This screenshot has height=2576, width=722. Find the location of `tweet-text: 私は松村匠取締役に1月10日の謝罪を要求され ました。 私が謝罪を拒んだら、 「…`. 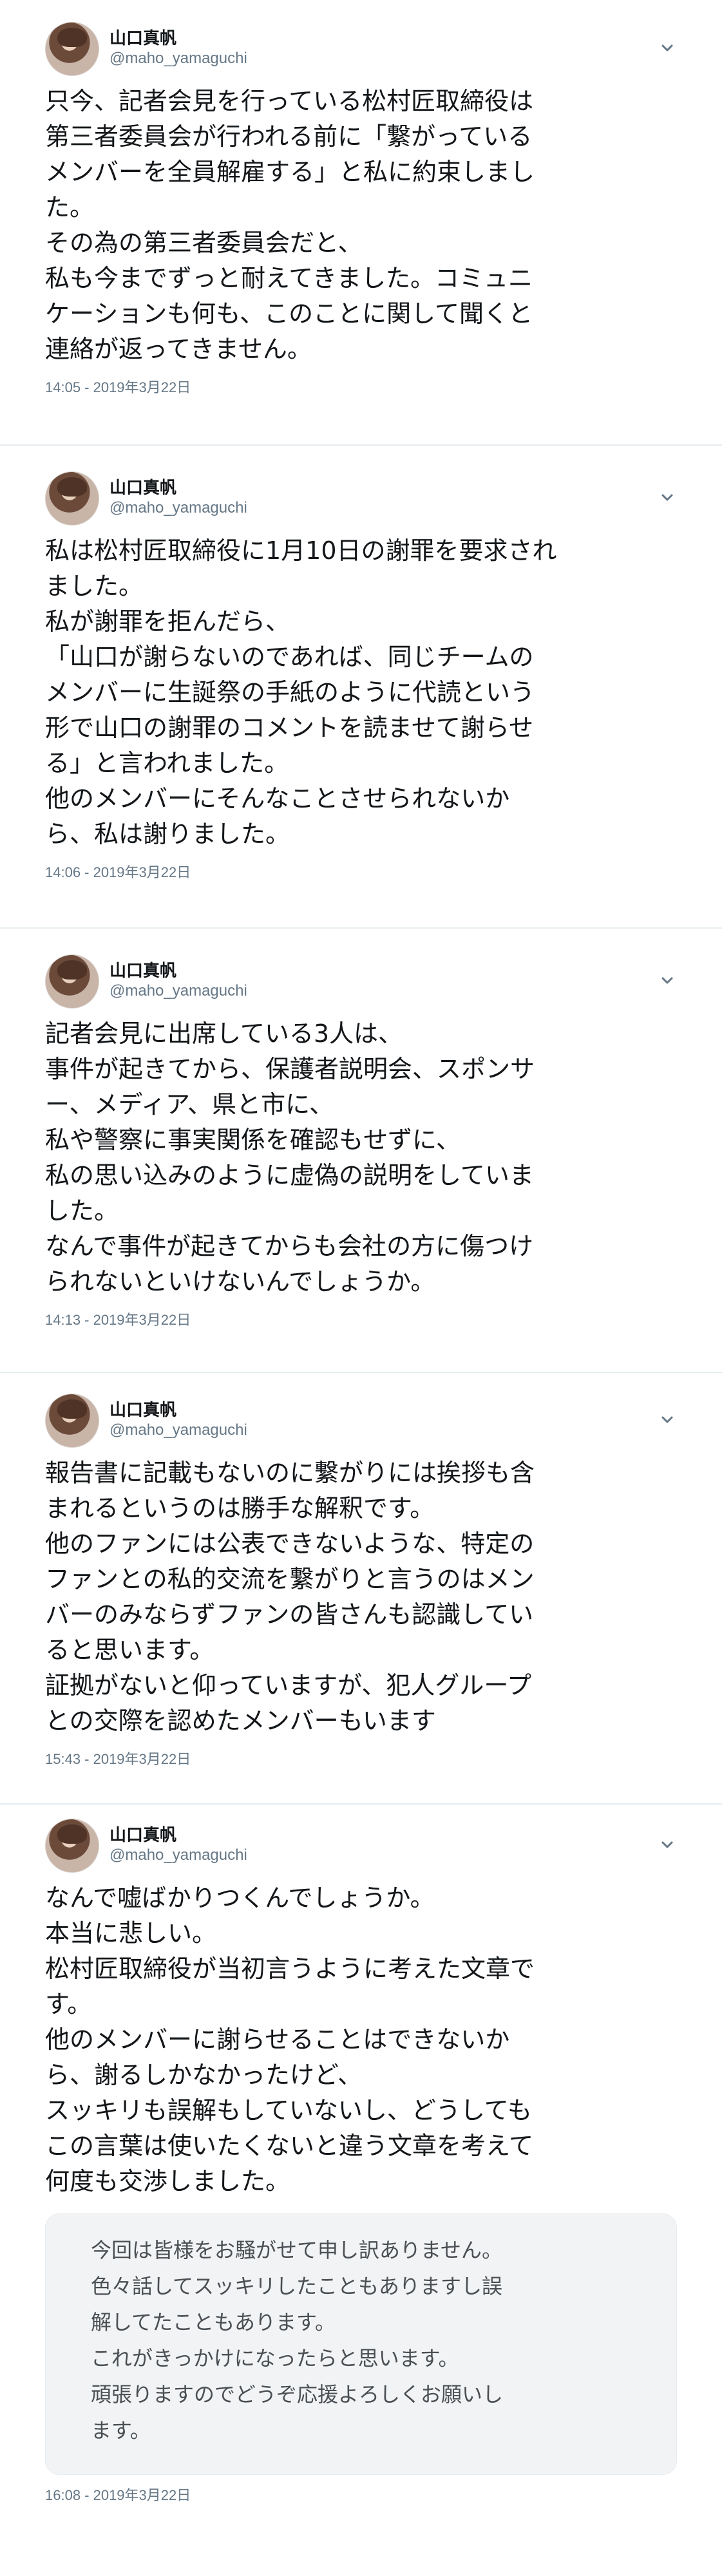

tweet-text: 私は松村匠取締役に1月10日の謝罪を要求され ました。 私が謝罪を拒んだら、 「… is located at coordinates (301, 692).